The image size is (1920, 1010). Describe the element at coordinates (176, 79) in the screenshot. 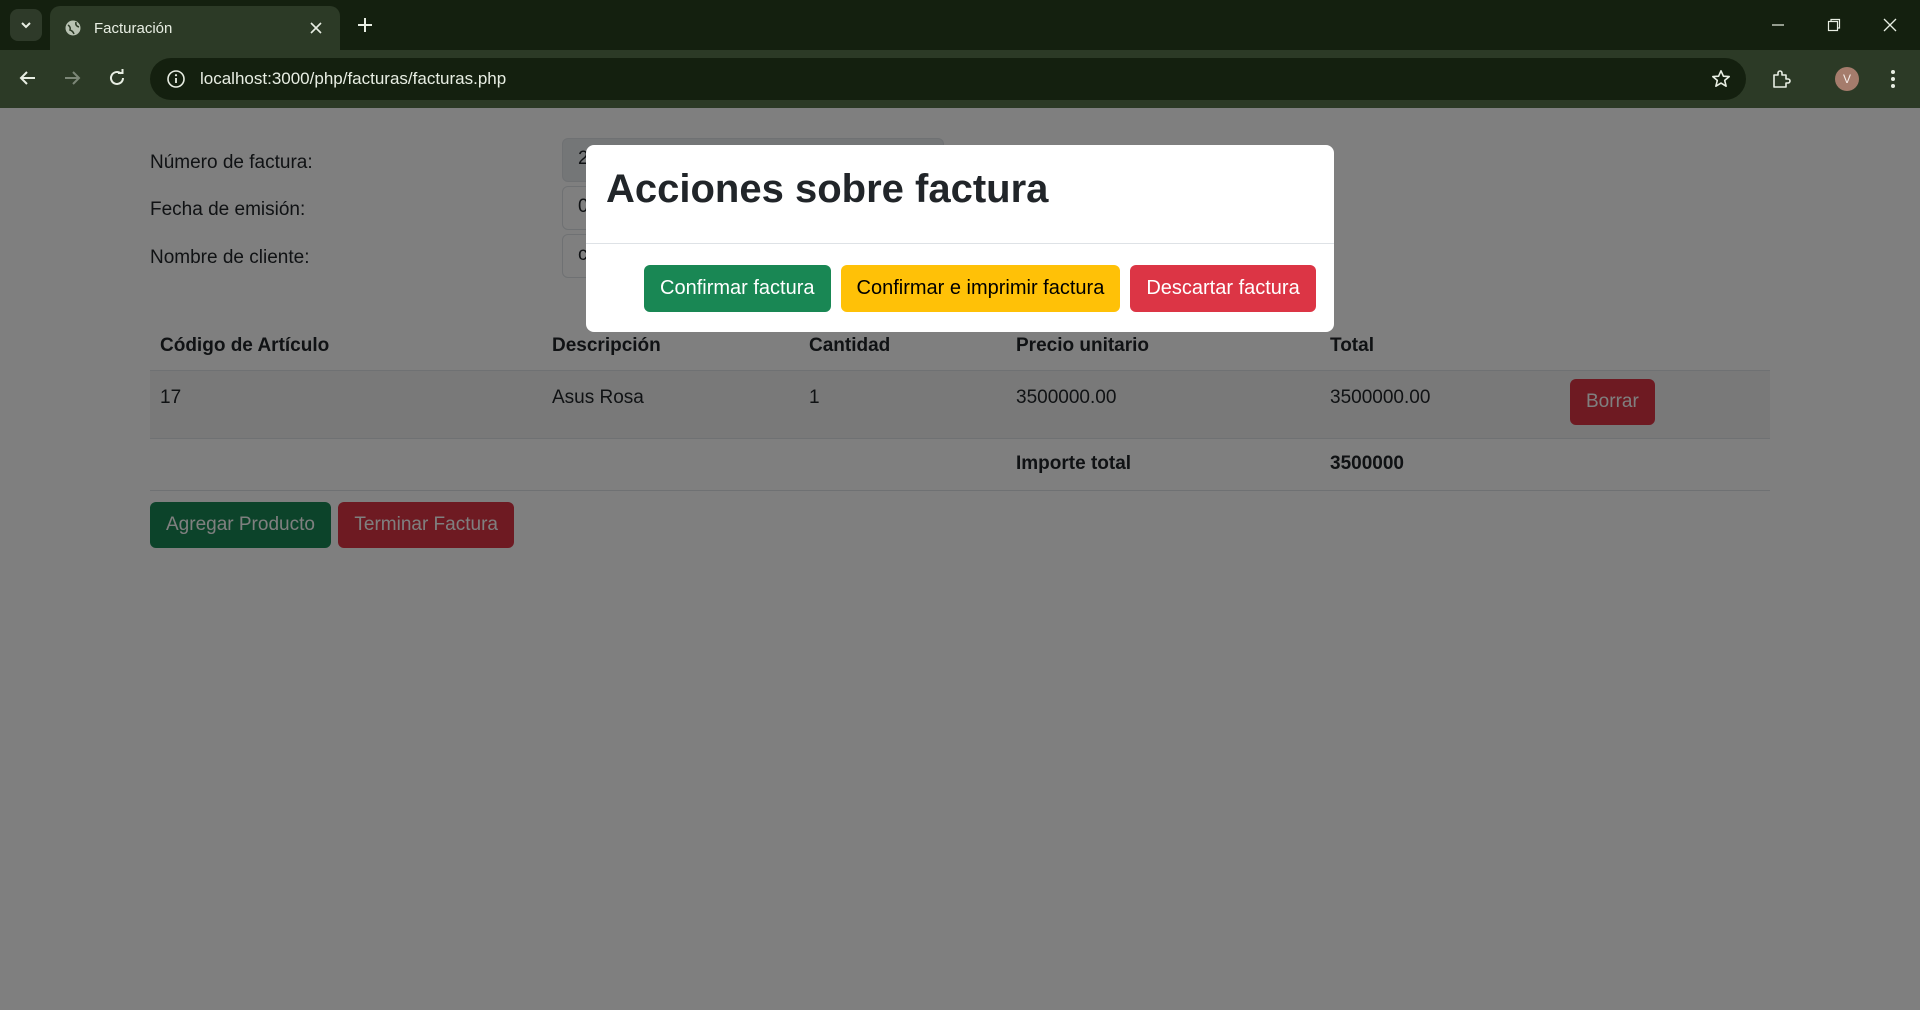

I see `site-info-icon` at that location.